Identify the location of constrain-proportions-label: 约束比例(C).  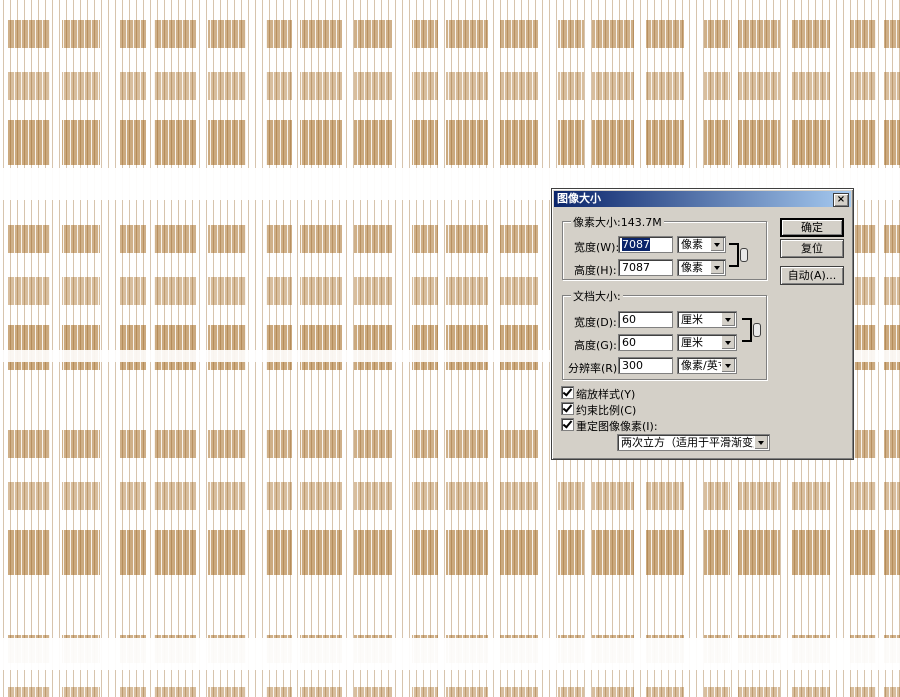
(606, 410).